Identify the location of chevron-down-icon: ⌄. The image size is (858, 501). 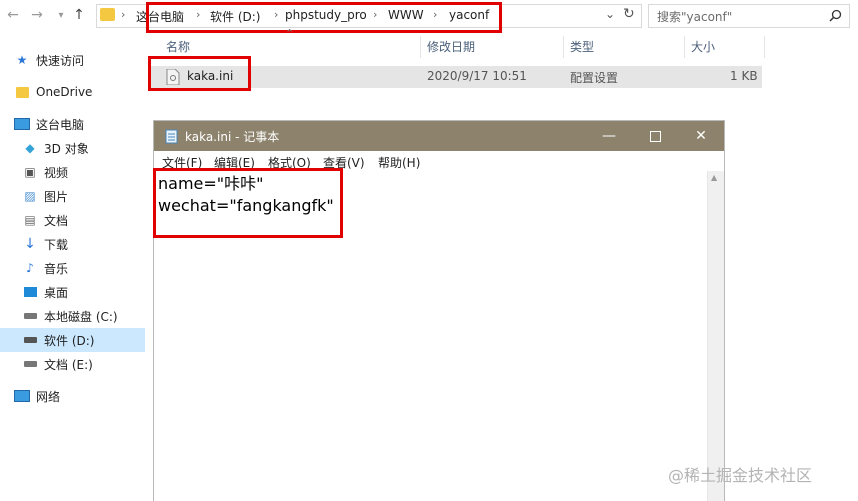
(610, 14).